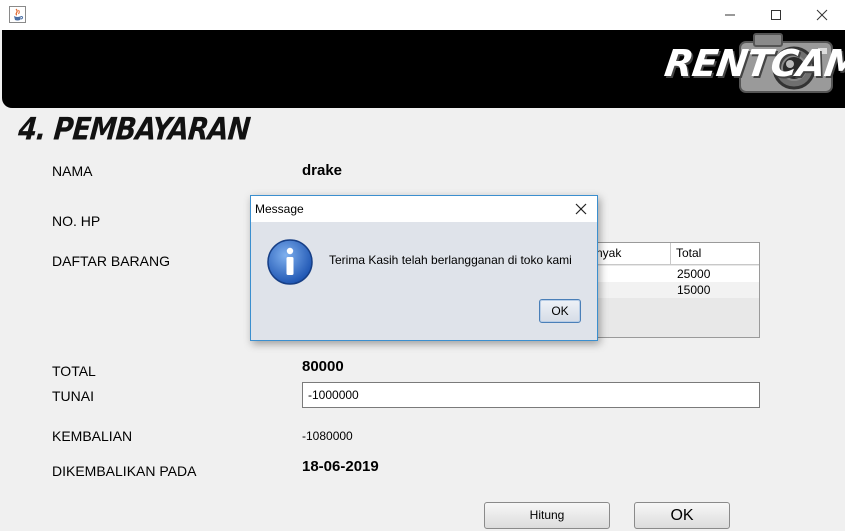 The image size is (845, 531). I want to click on dialog-close-button, so click(581, 209).